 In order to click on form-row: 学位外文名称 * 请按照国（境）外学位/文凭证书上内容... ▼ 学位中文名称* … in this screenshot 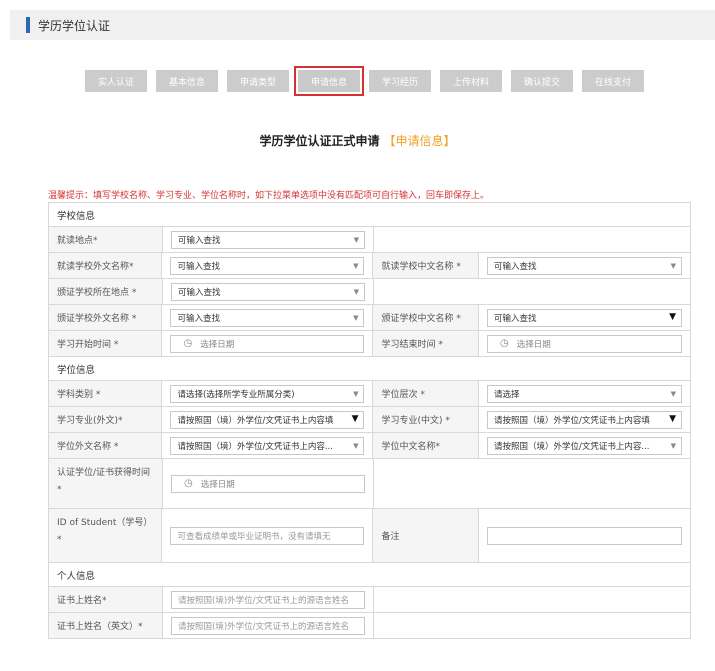, I will do `click(369, 446)`.